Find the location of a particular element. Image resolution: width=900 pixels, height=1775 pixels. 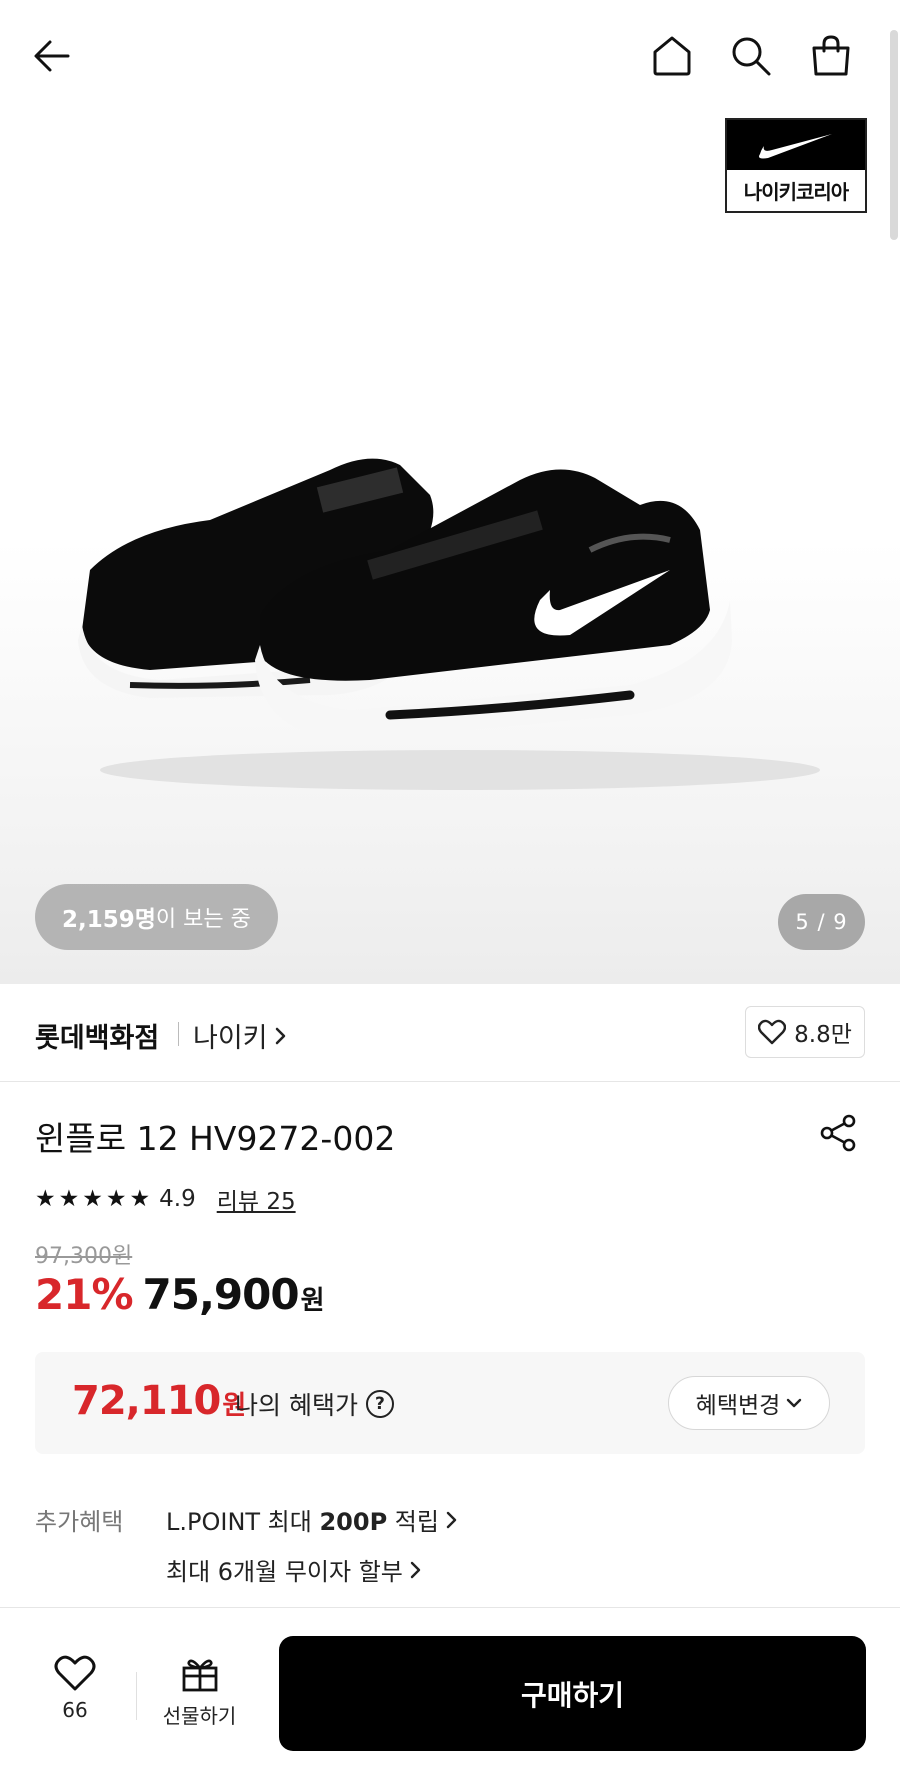

gift-label: 선물하기 is located at coordinates (199, 1716).